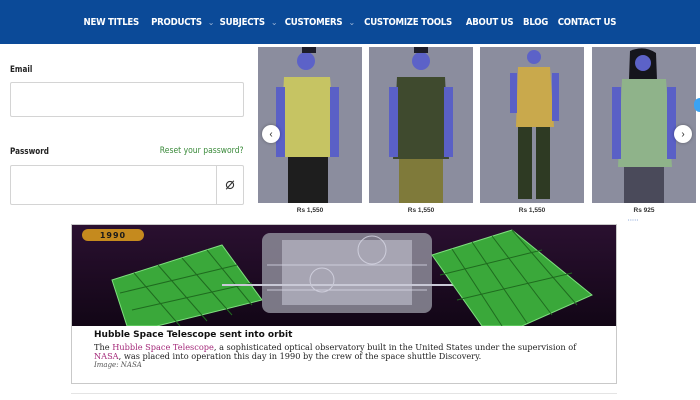 The width and height of the screenshot is (700, 400). I want to click on divider, so click(344, 393).